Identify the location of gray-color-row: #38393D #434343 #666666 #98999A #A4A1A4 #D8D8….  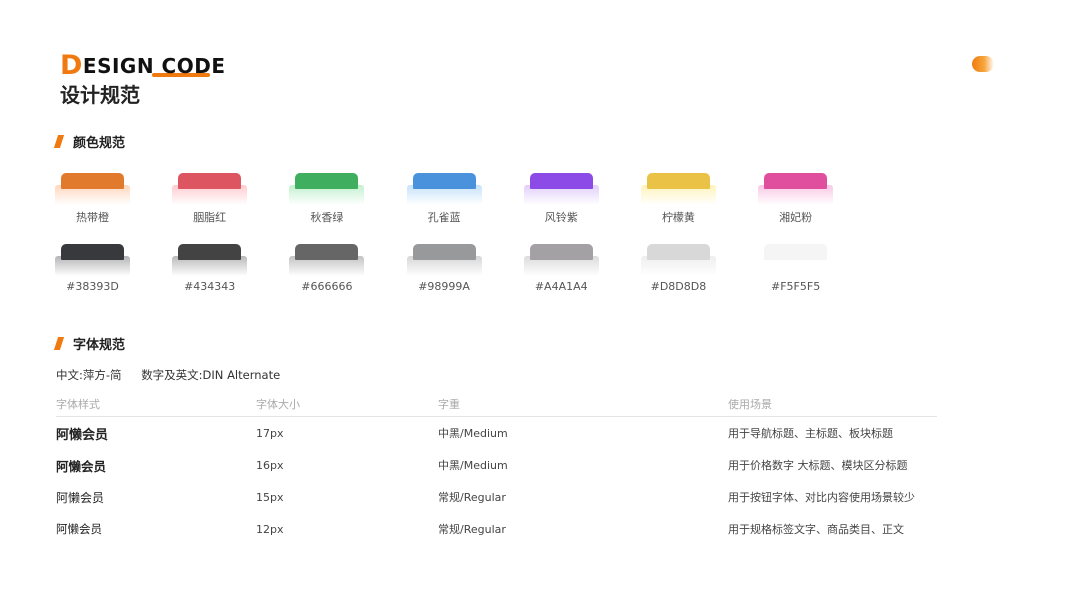
(465, 268).